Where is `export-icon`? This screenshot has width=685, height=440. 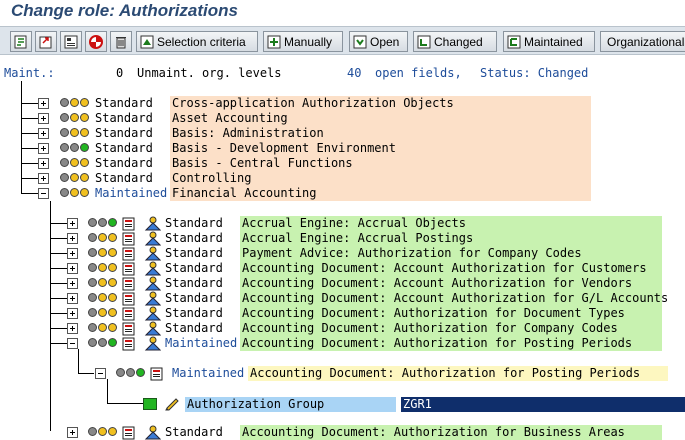
export-icon is located at coordinates (45, 42).